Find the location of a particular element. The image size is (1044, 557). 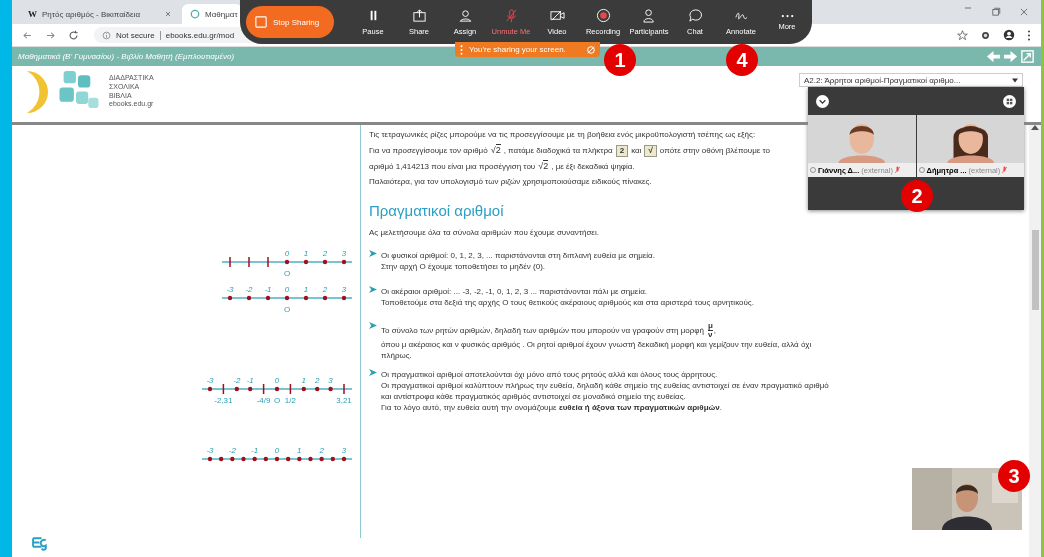

share-screen-icon is located at coordinates (419, 15).